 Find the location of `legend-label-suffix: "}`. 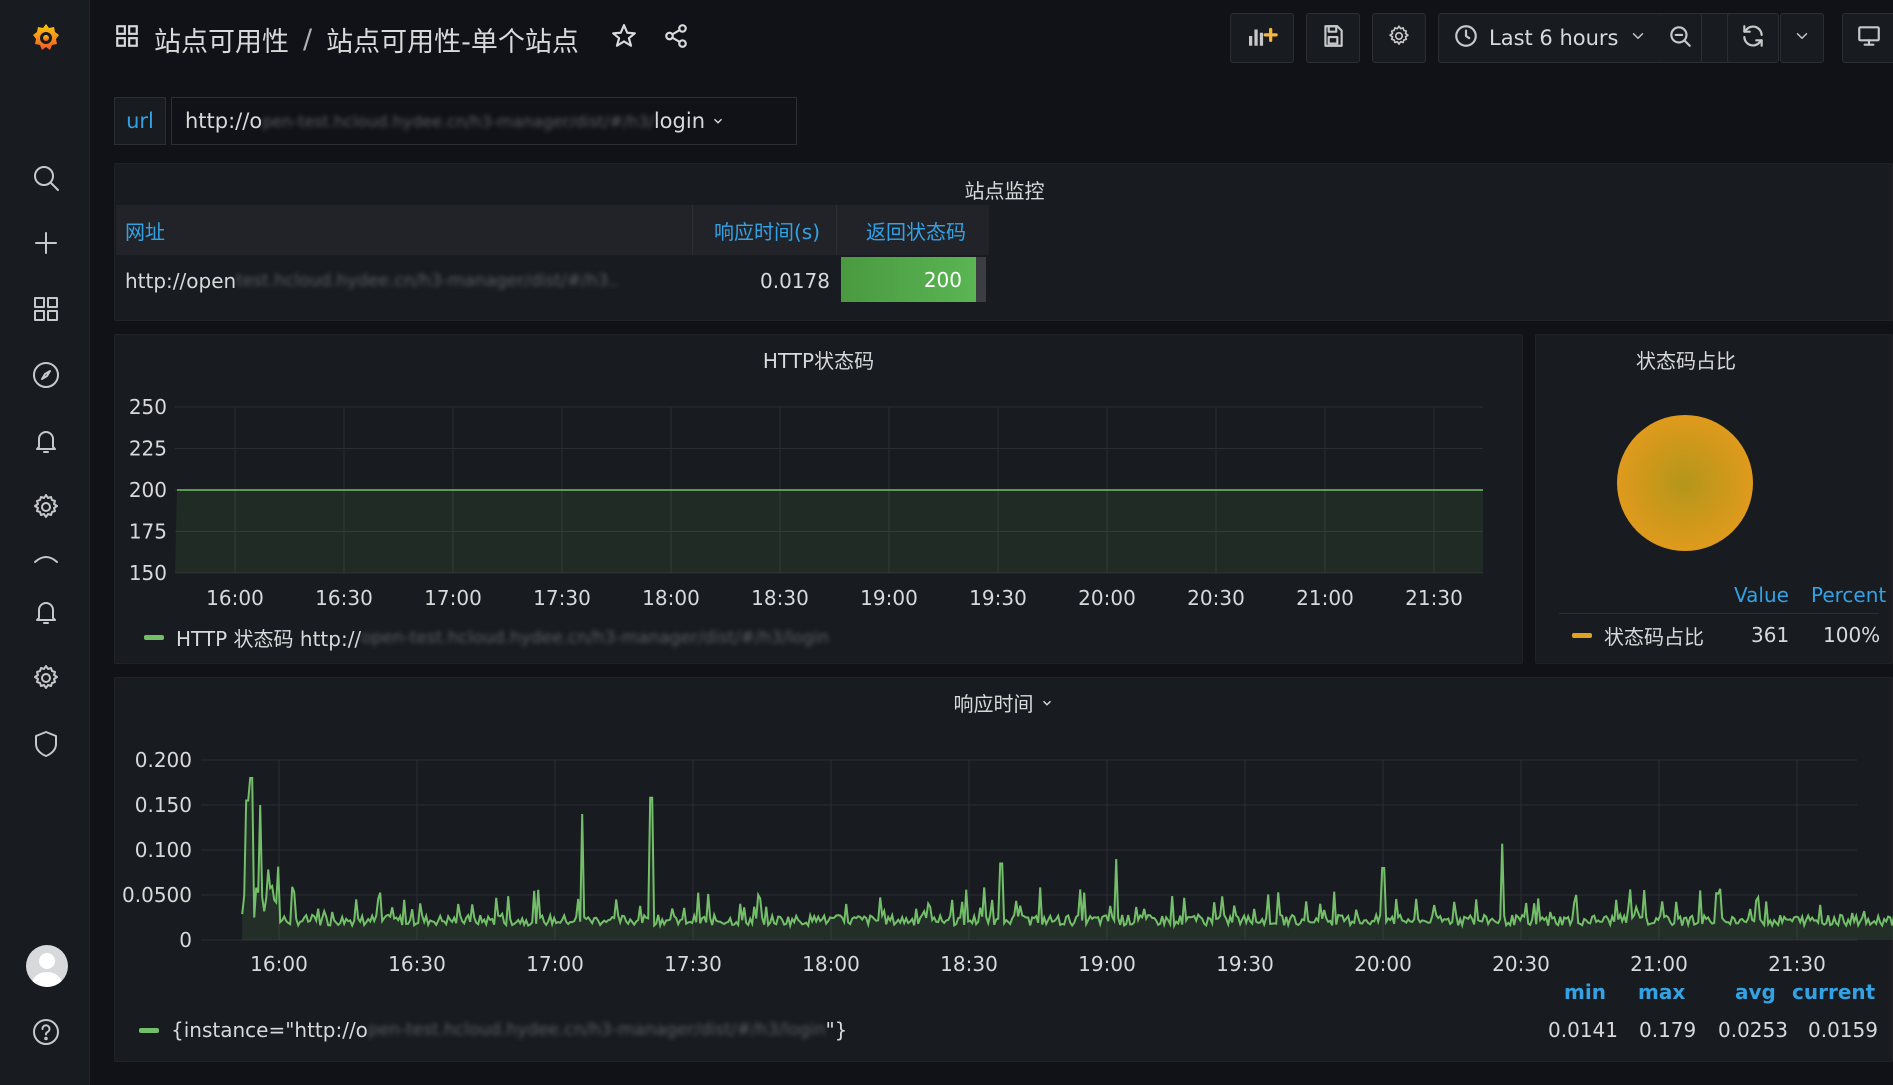

legend-label-suffix: "} is located at coordinates (836, 1030).